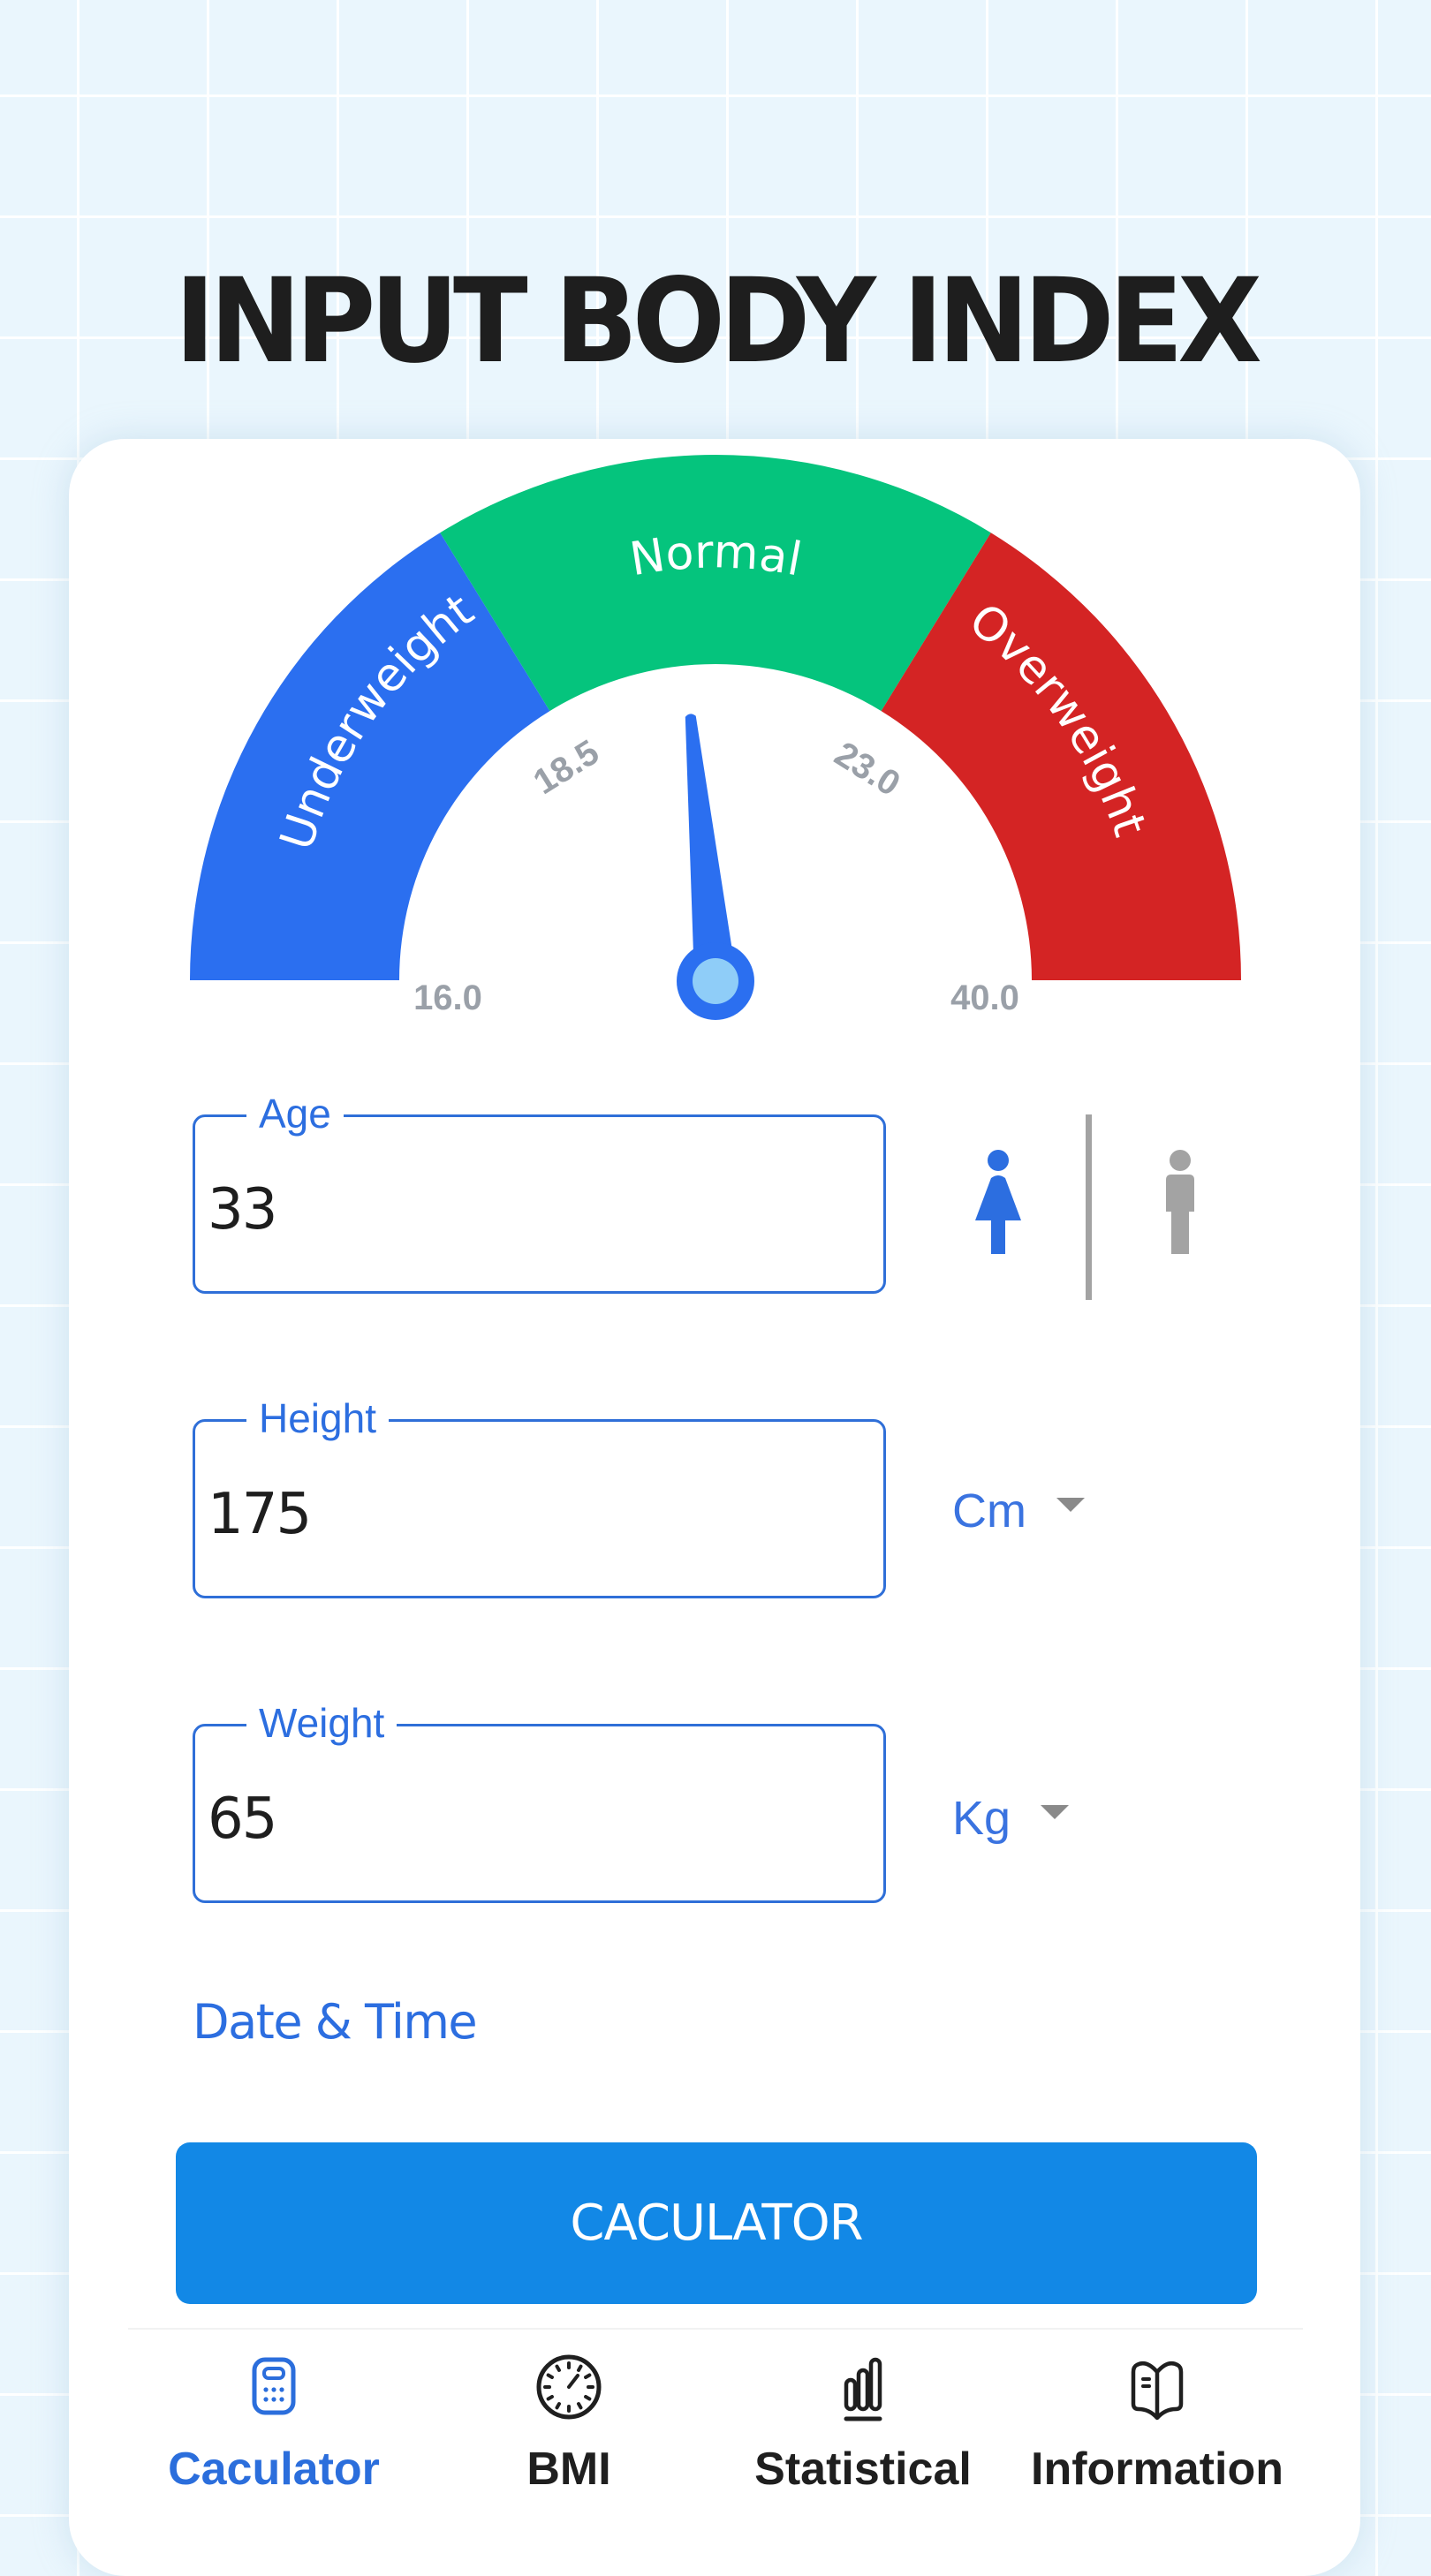  I want to click on height-unit-value: Cm, so click(989, 1510).